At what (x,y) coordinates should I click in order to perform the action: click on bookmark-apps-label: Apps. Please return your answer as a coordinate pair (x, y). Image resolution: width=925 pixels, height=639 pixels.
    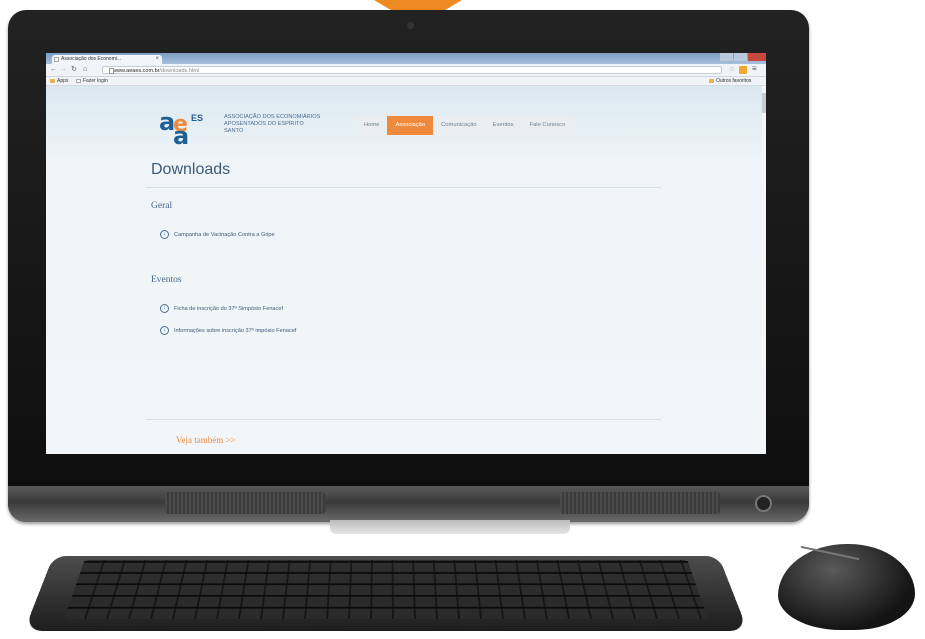
    Looking at the image, I should click on (63, 81).